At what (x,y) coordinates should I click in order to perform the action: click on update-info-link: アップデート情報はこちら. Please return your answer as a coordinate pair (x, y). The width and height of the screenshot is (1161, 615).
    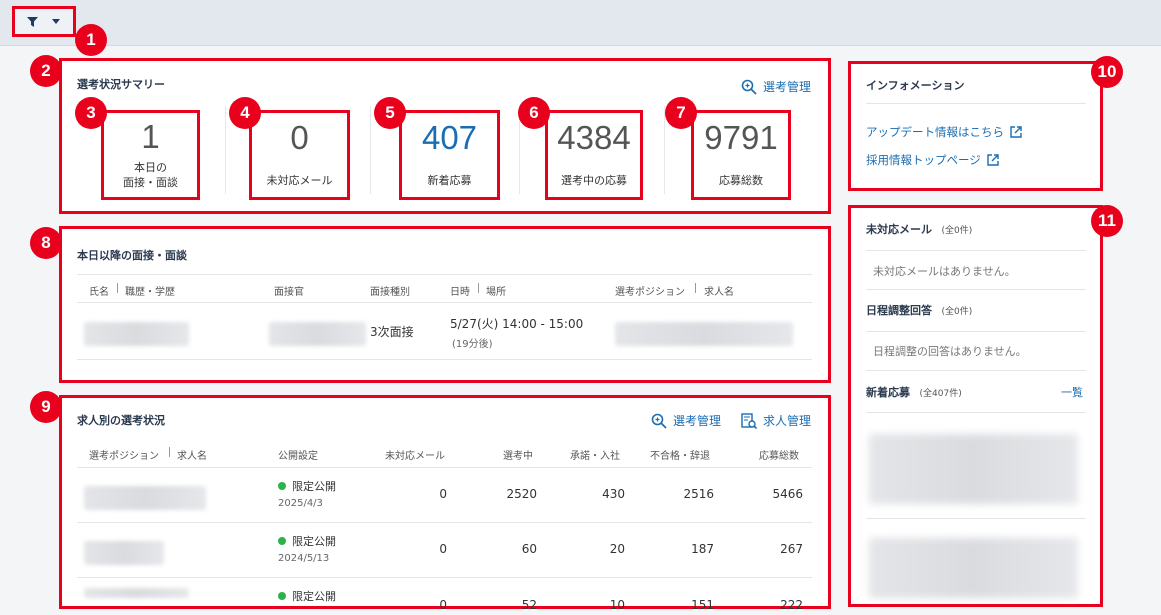
    Looking at the image, I should click on (944, 132).